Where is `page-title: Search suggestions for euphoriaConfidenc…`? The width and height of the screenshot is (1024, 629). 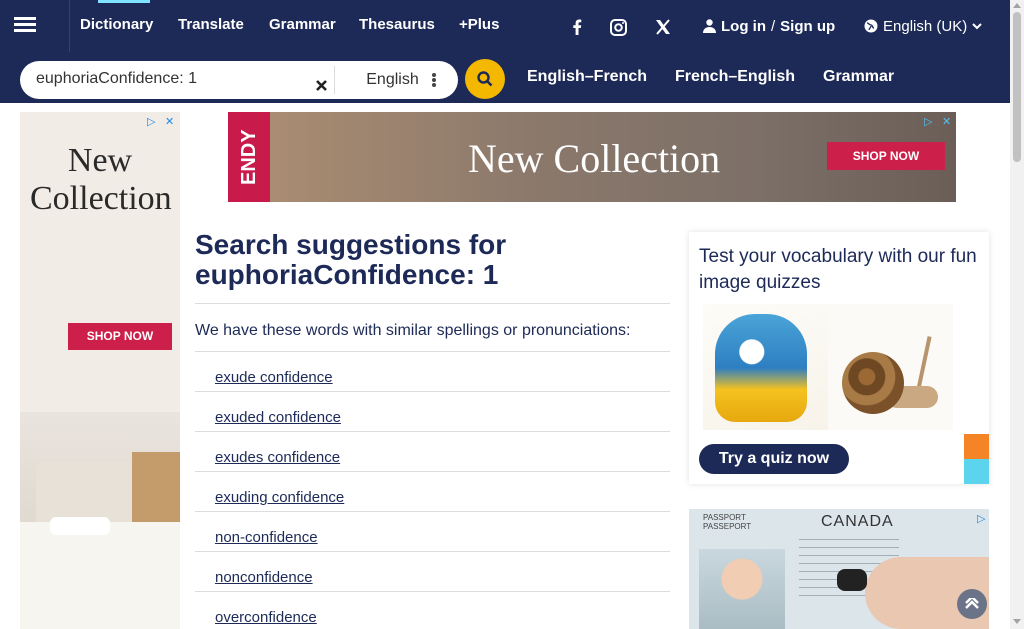
page-title: Search suggestions for euphoriaConfidenc… is located at coordinates (432, 260).